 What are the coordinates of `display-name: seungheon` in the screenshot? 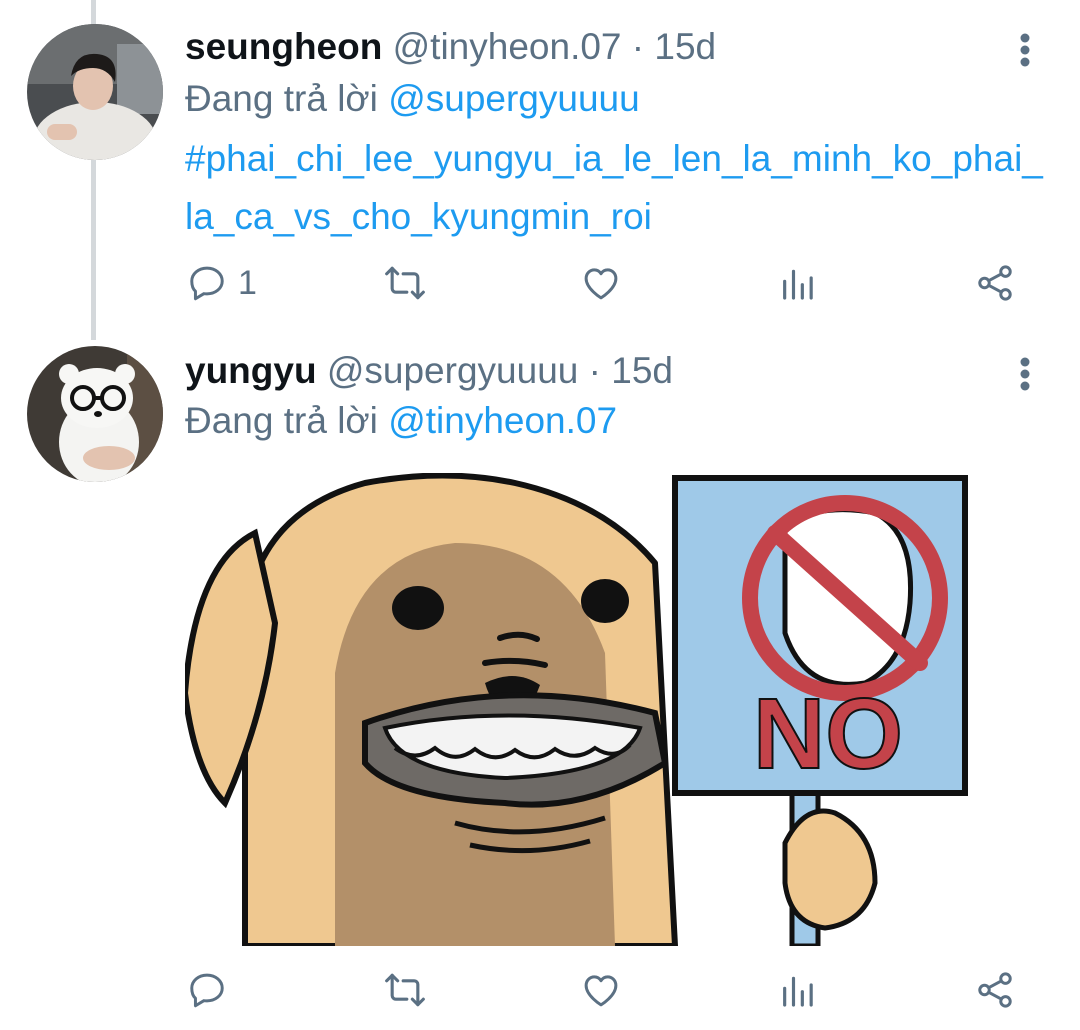 It's located at (283, 46).